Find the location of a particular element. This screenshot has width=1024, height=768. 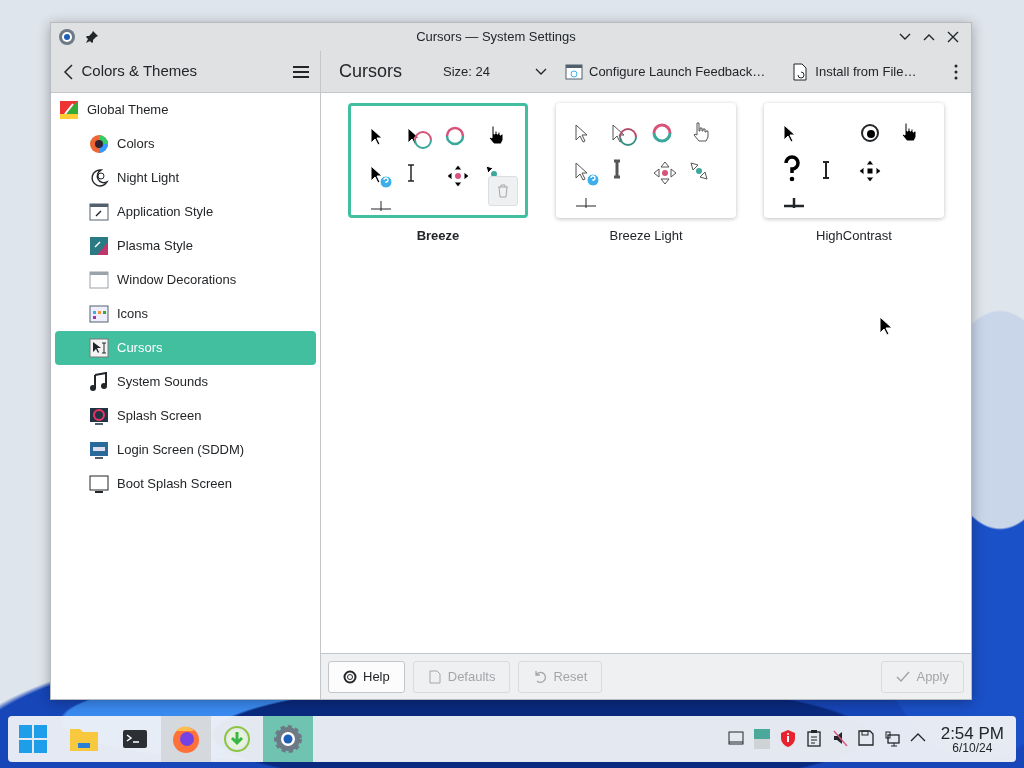

download-icon is located at coordinates (237, 739).